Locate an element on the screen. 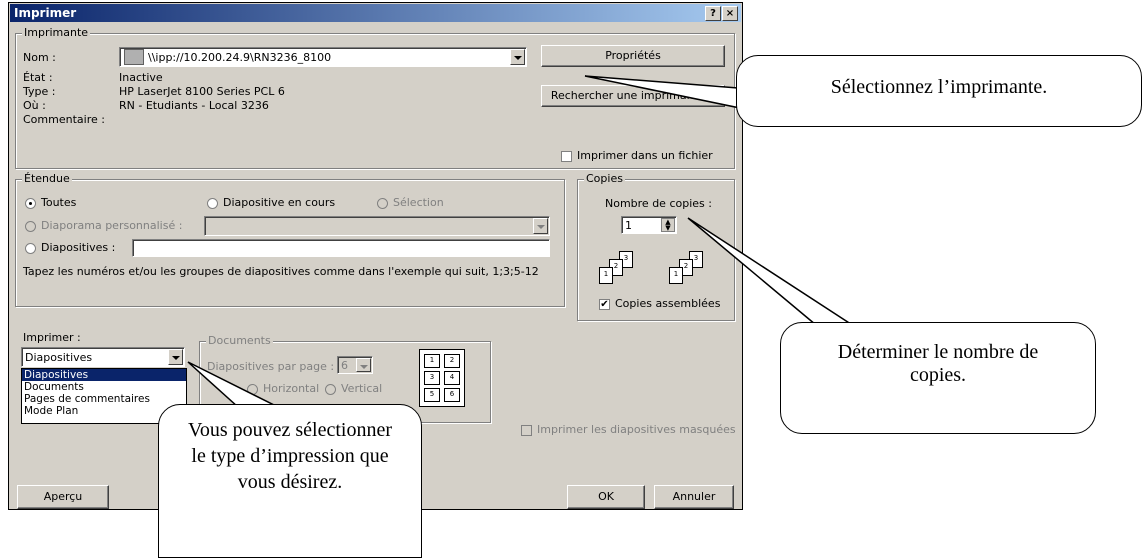  printer-callout-text: Sélectionnez l’imprimante. is located at coordinates (939, 87).